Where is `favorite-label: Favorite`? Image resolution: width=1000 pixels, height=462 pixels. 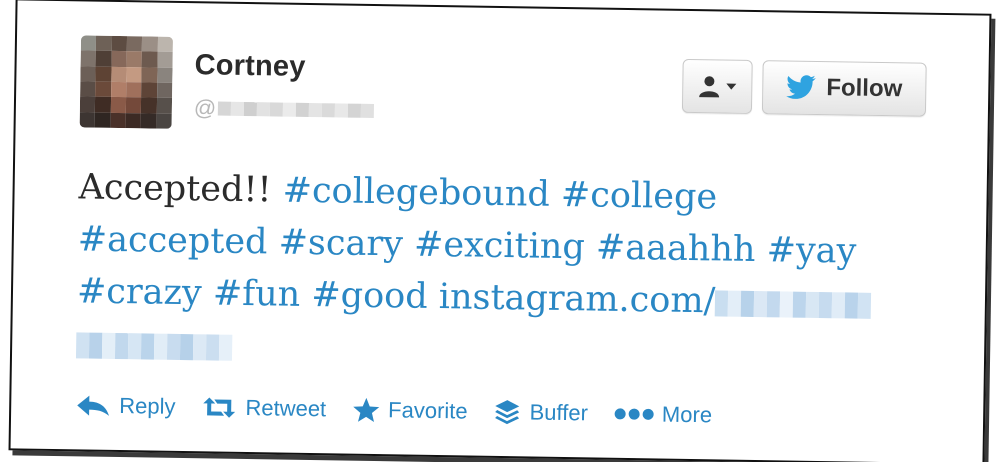
favorite-label: Favorite is located at coordinates (427, 410).